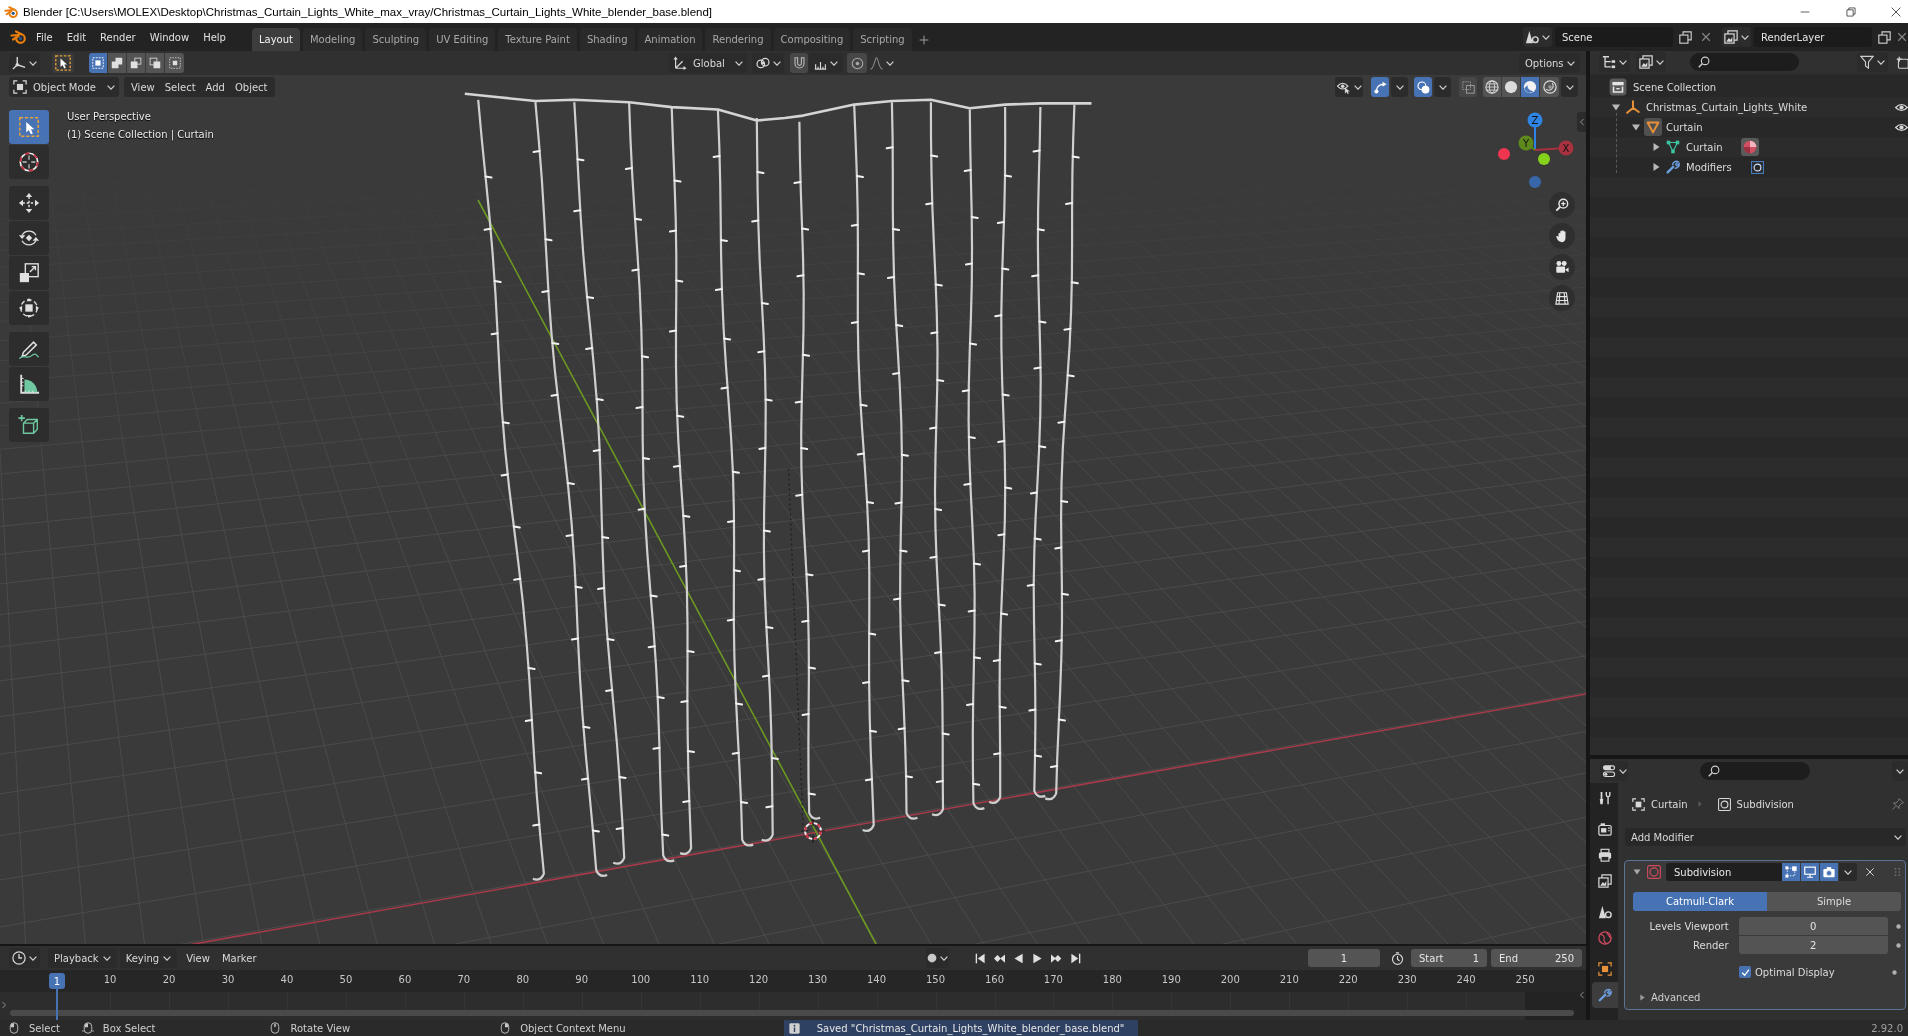 Image resolution: width=1908 pixels, height=1036 pixels. What do you see at coordinates (180, 87) in the screenshot?
I see `menu-item: Select` at bounding box center [180, 87].